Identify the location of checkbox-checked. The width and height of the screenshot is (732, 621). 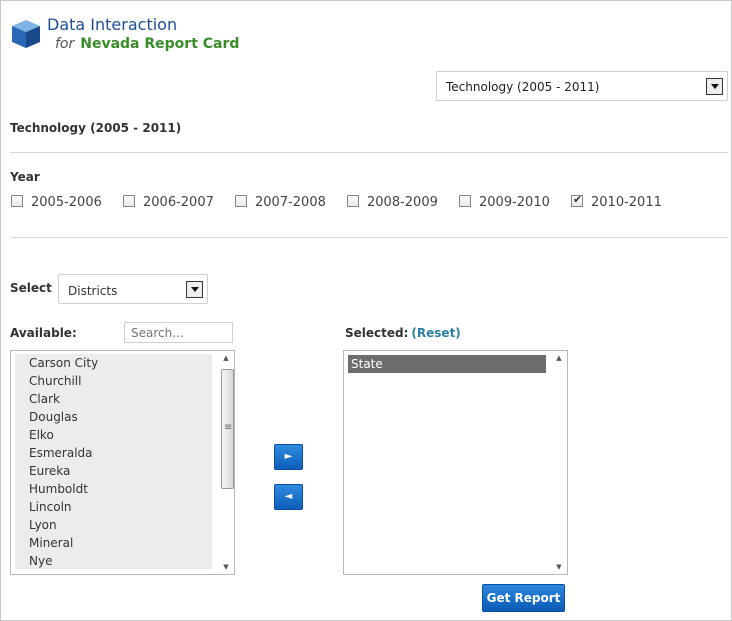
(577, 200).